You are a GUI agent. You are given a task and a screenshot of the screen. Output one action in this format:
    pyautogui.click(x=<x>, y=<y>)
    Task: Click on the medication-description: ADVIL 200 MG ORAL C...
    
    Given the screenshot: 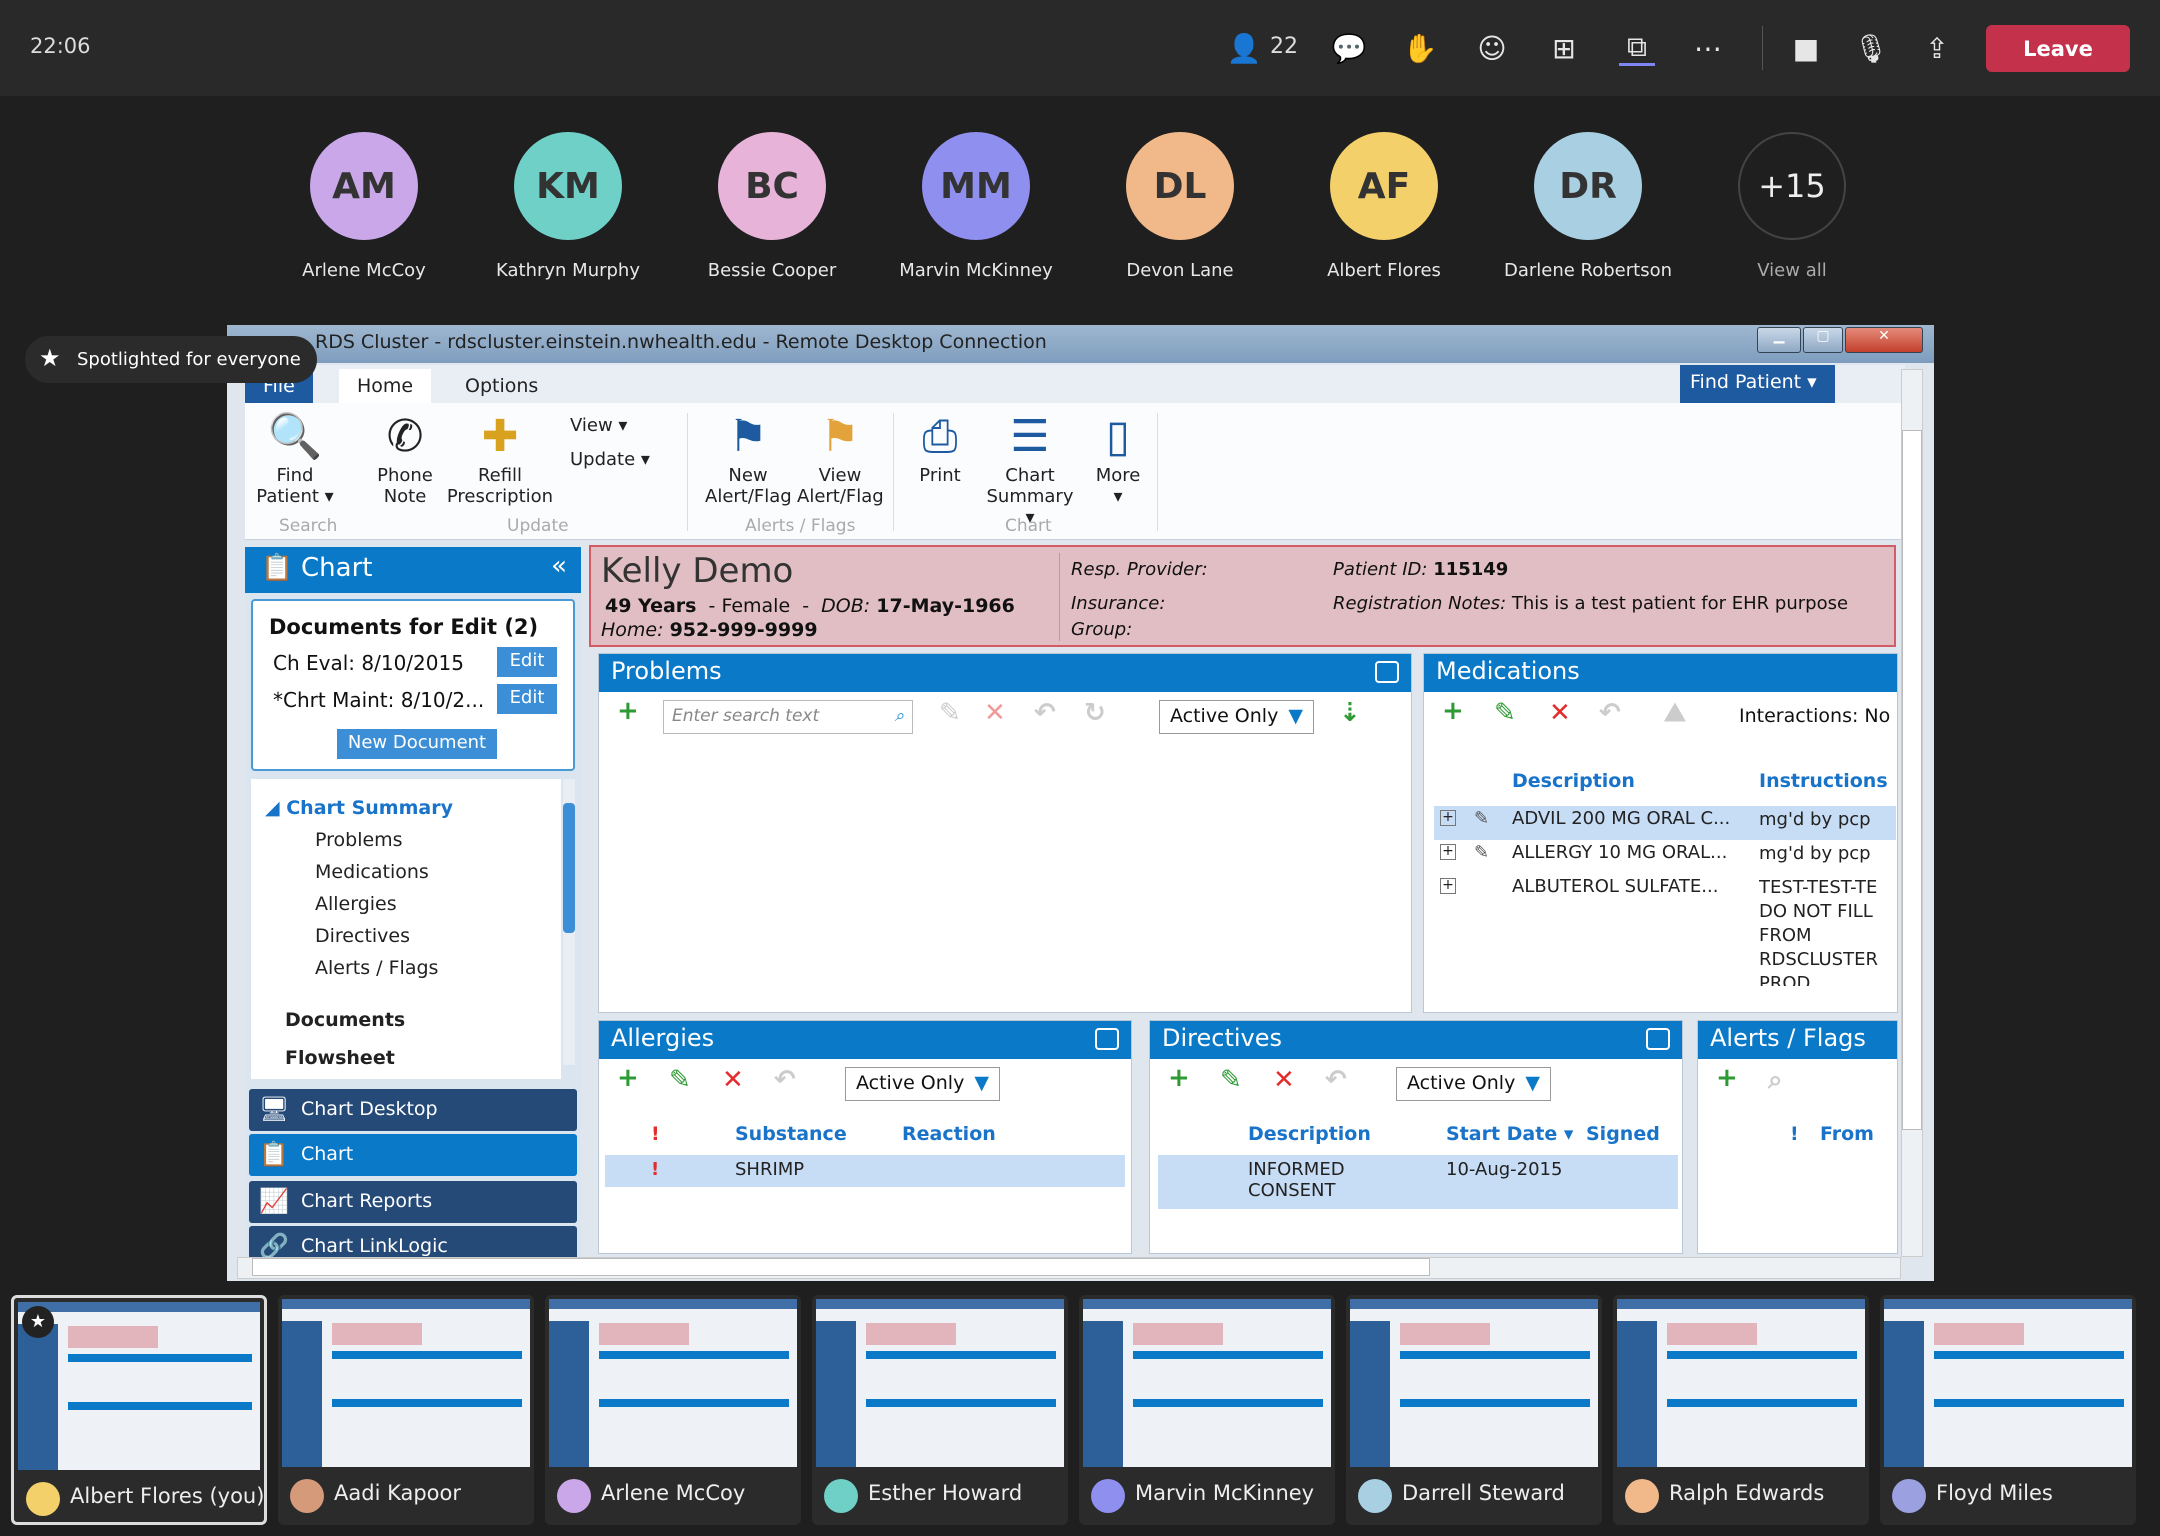 What is the action you would take?
    pyautogui.click(x=1621, y=818)
    